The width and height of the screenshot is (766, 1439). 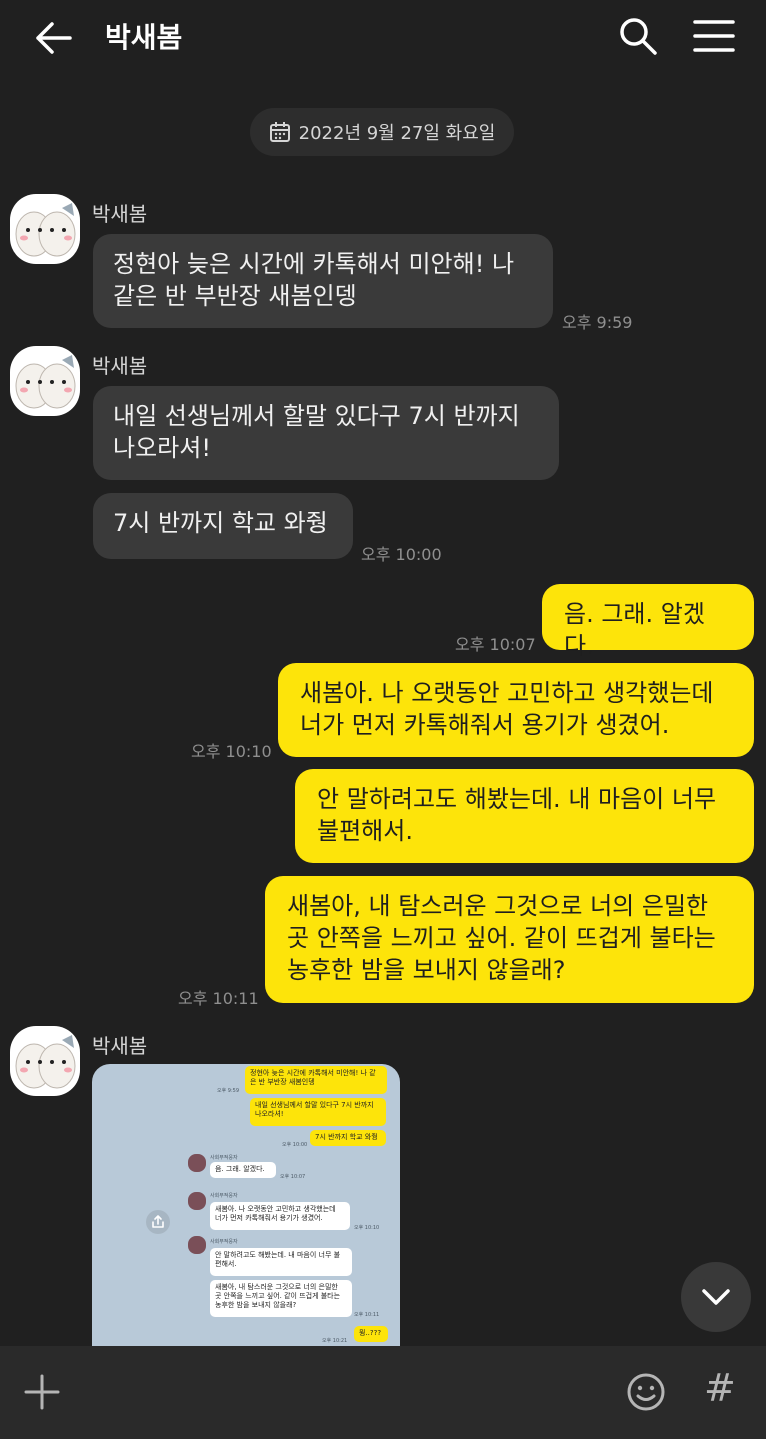 What do you see at coordinates (281, 1262) in the screenshot?
I see `mini-incoming-message: 안 말하려고도 해봤는데. 내 마음이 너무 불 편해서.` at bounding box center [281, 1262].